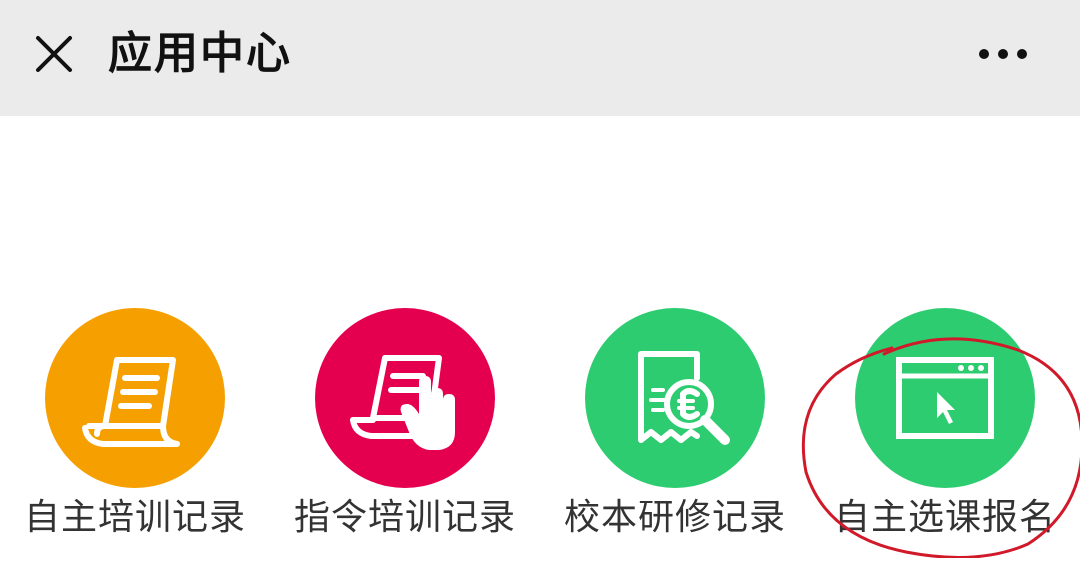  I want to click on app-course-enrollment: 自主选课报名, so click(945, 425).